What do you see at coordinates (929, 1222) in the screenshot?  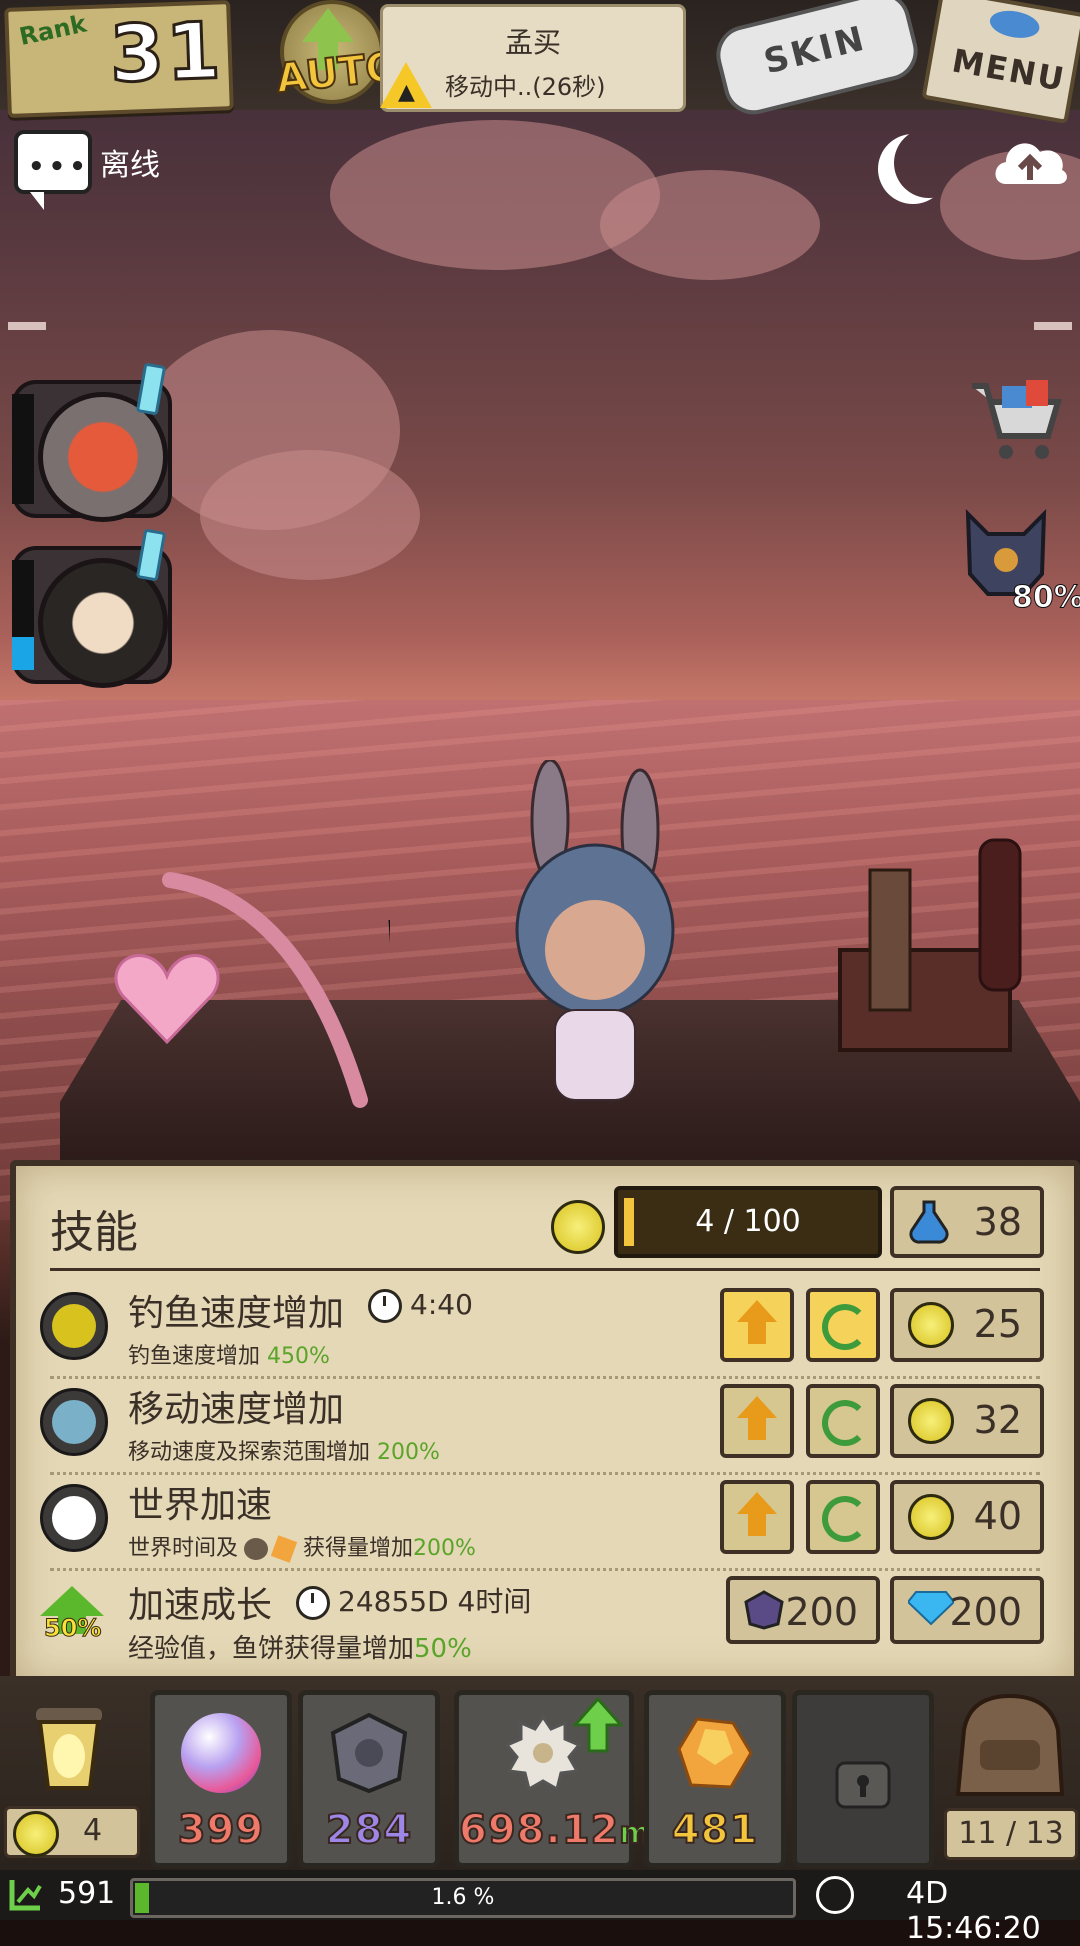 I see `potion-icon` at bounding box center [929, 1222].